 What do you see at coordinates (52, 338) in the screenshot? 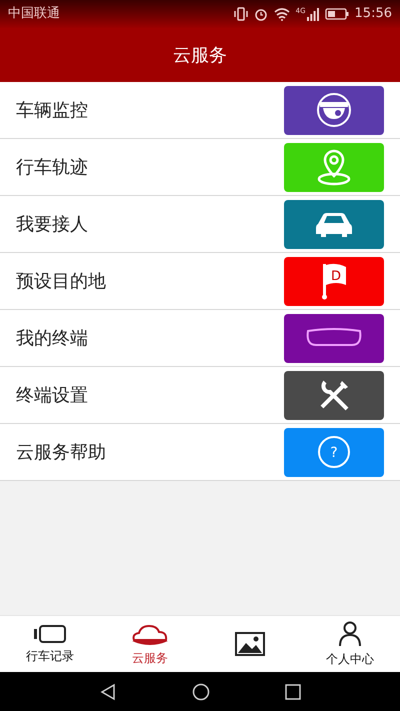
I see `service-label: 我的终端` at bounding box center [52, 338].